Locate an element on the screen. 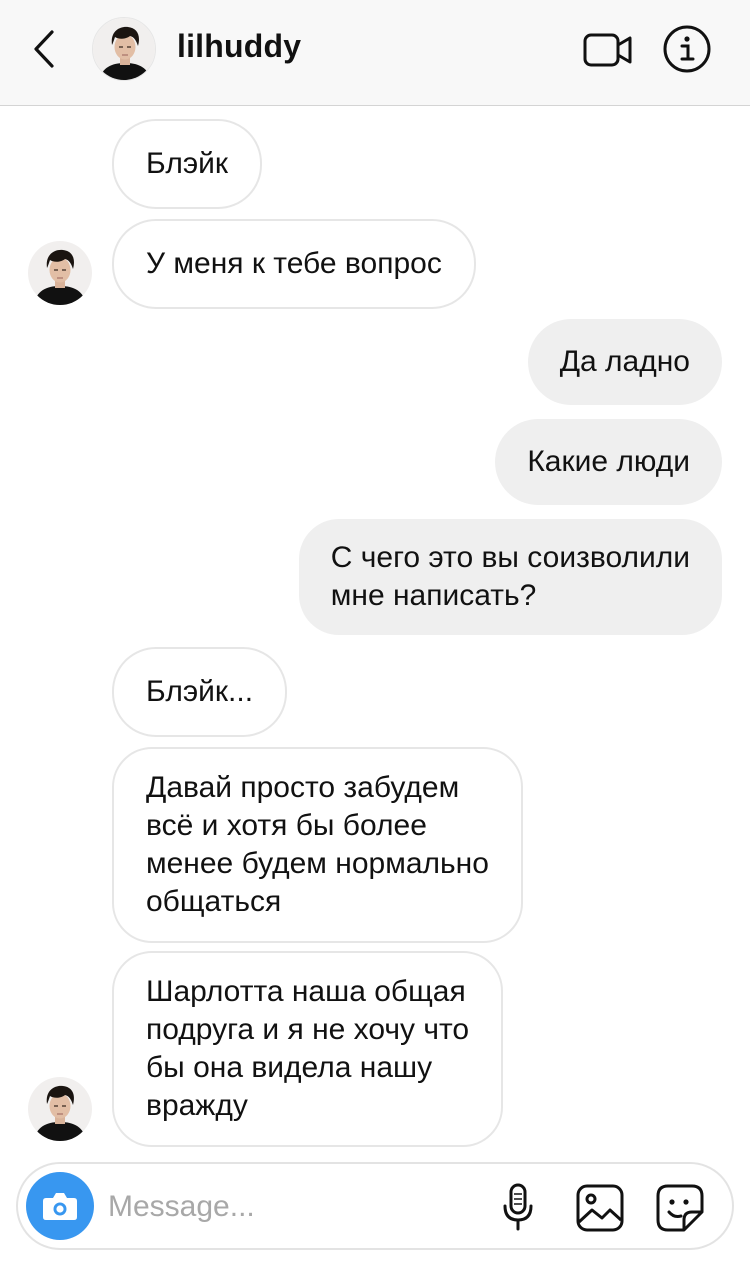 This screenshot has height=1286, width=750. outgoing-message: Какие люди is located at coordinates (608, 462).